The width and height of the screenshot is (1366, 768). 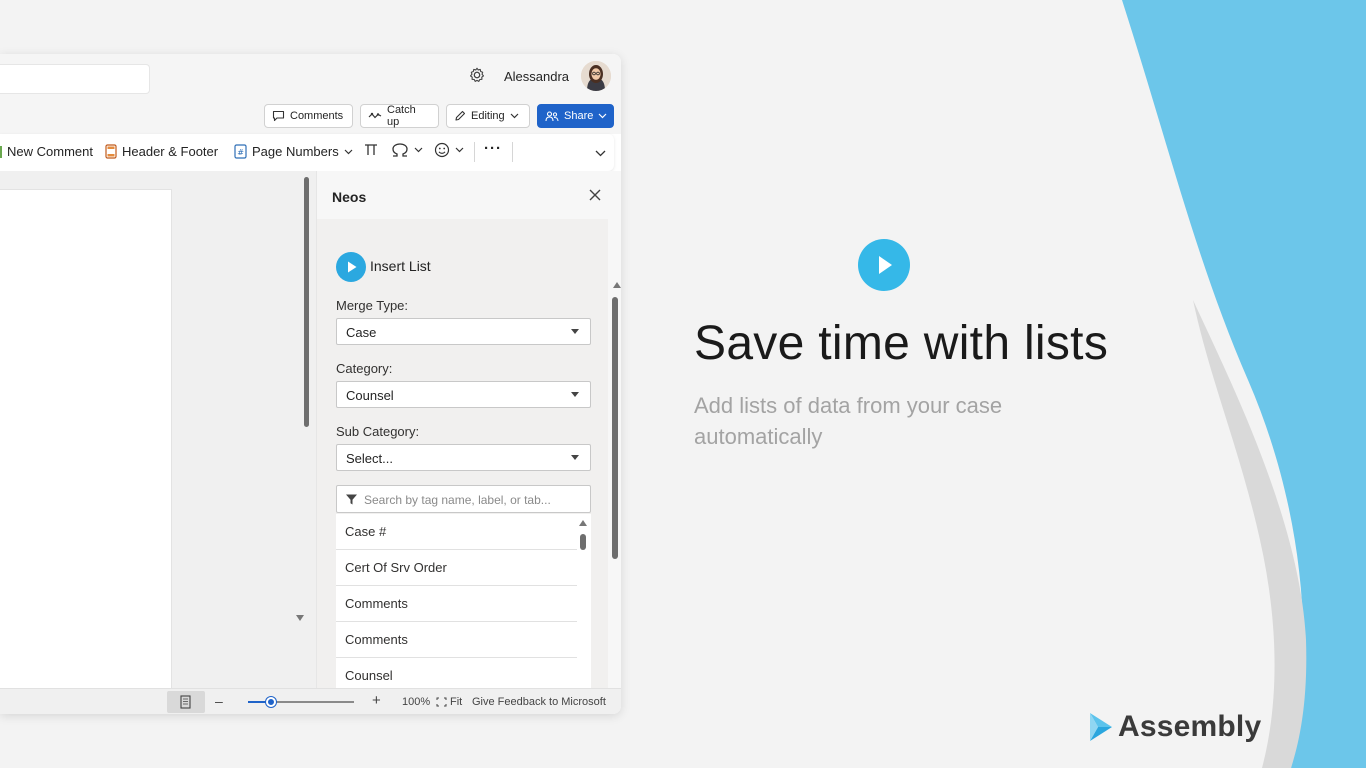 I want to click on document-scrollbar, so click(x=306, y=302).